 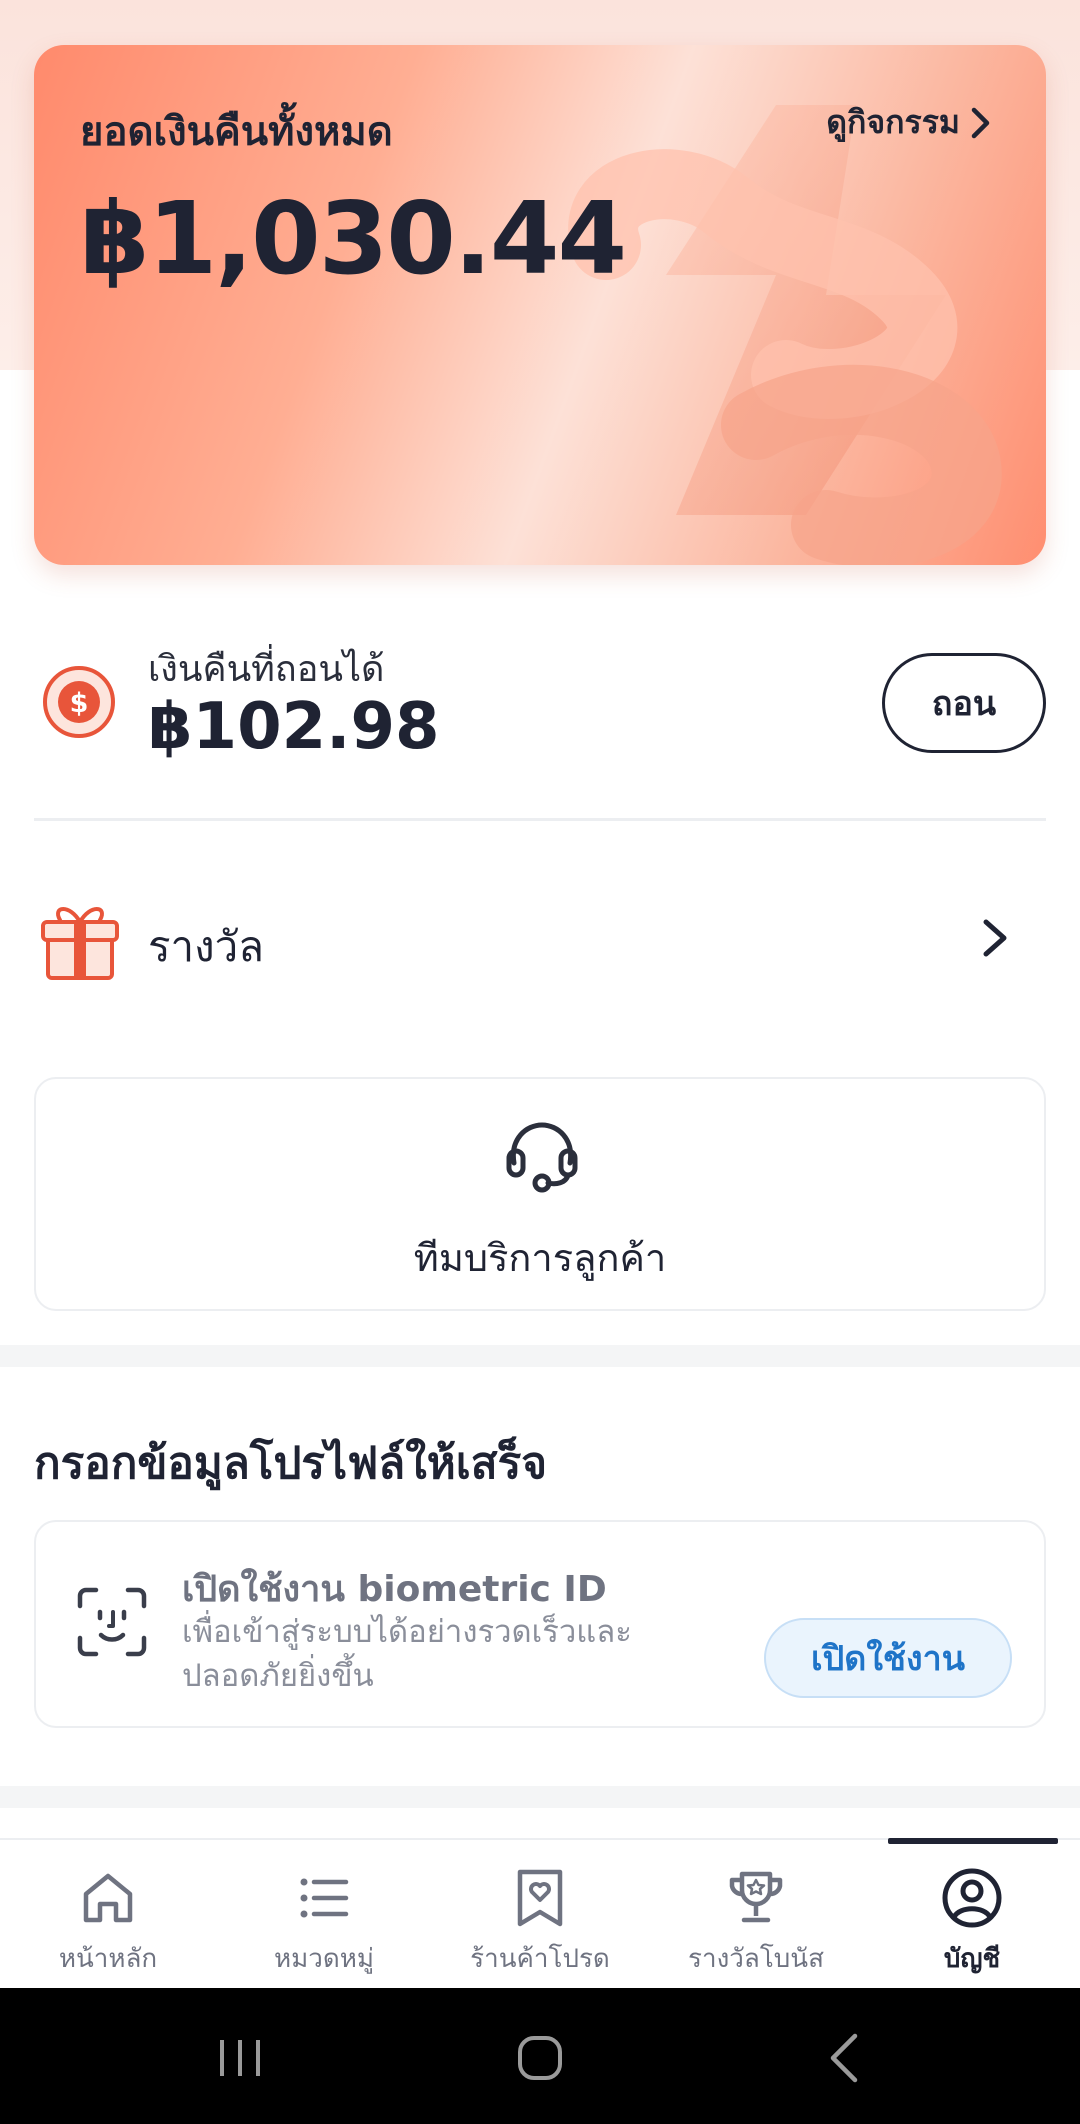 I want to click on view-activity-label: ดูกิจกรรม, so click(x=893, y=122).